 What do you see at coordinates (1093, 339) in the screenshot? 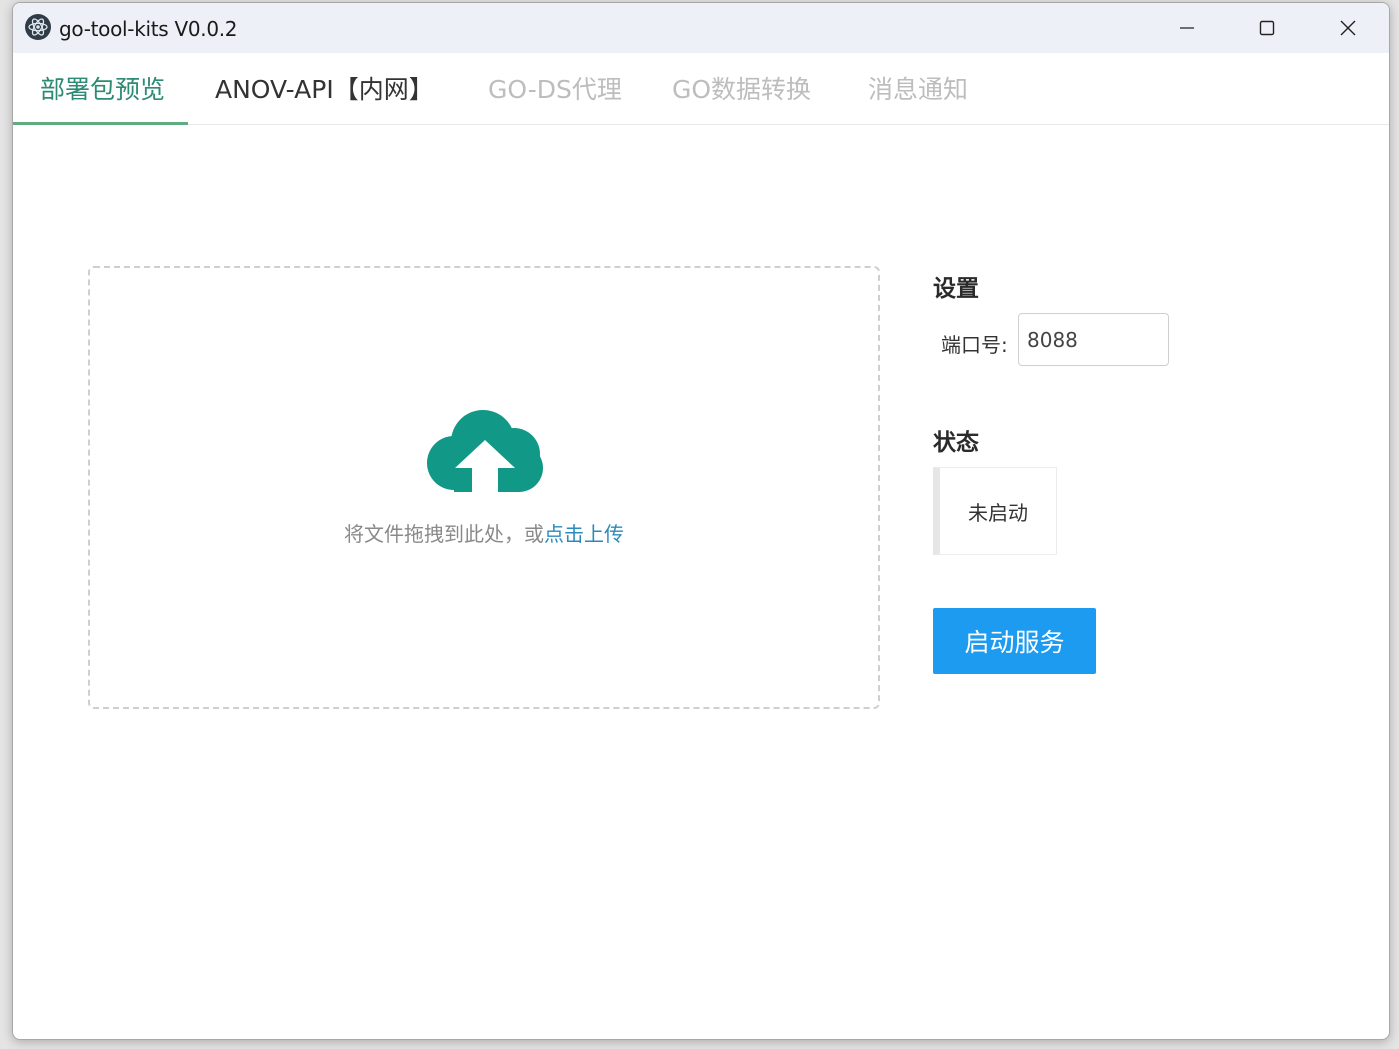
I see `port-input` at bounding box center [1093, 339].